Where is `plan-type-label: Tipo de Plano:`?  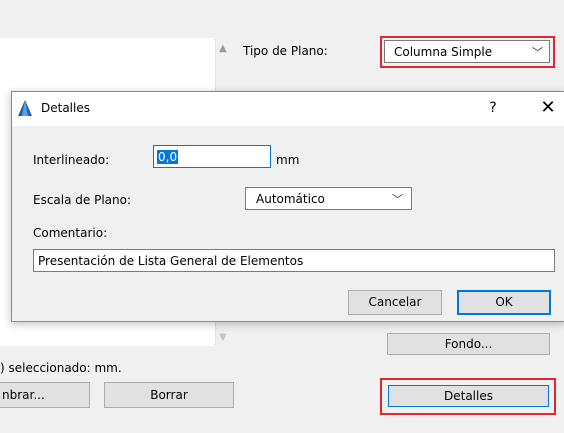
plan-type-label: Tipo de Plano: is located at coordinates (285, 51).